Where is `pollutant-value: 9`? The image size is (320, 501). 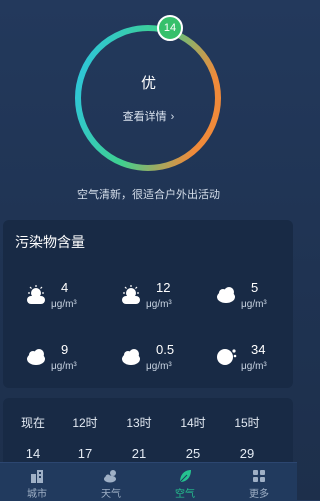
pollutant-value: 9 is located at coordinates (65, 349).